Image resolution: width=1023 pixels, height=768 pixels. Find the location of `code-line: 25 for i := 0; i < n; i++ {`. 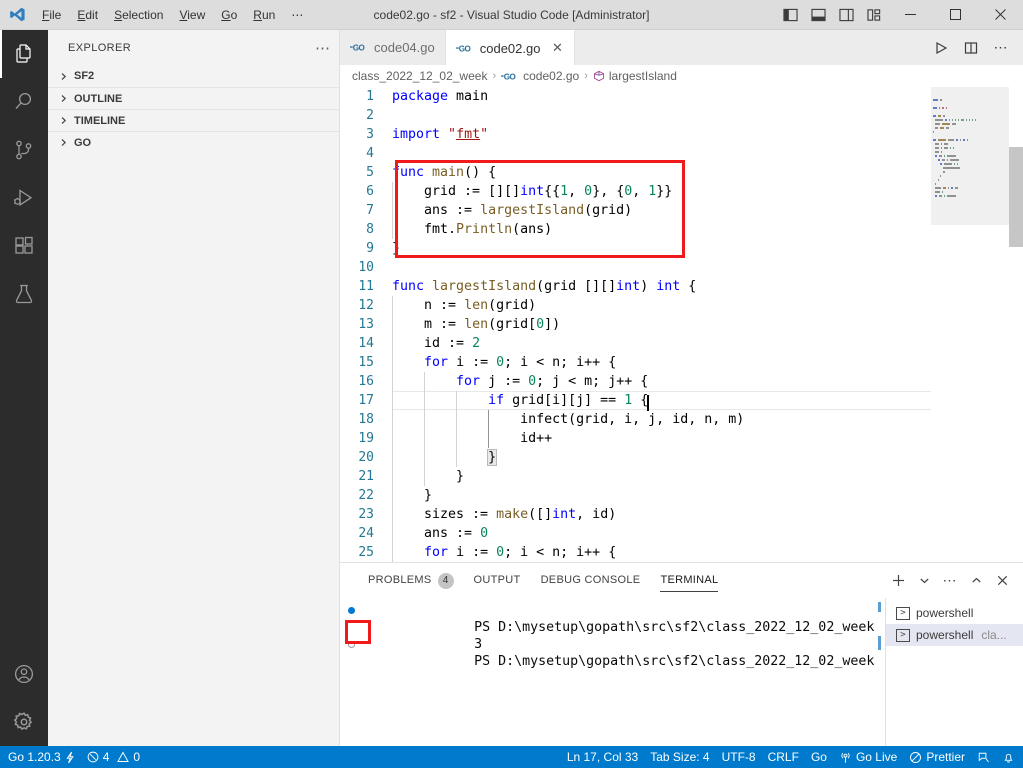

code-line: 25 for i := 0; i < n; i++ { is located at coordinates (635, 552).